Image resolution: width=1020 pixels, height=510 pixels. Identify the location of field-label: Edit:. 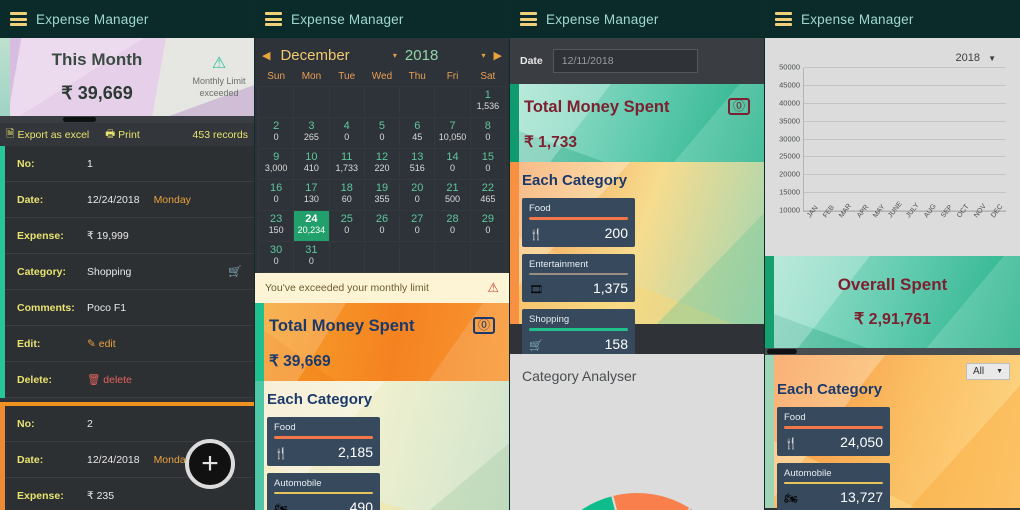
(29, 343).